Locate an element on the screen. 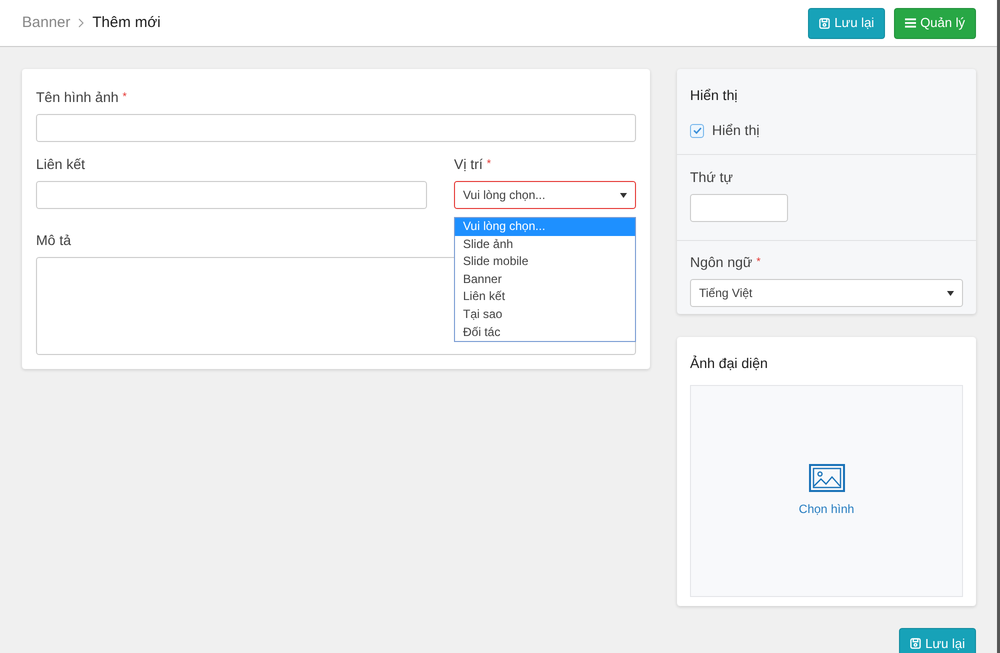  dropdown-option: Tại sao is located at coordinates (545, 315).